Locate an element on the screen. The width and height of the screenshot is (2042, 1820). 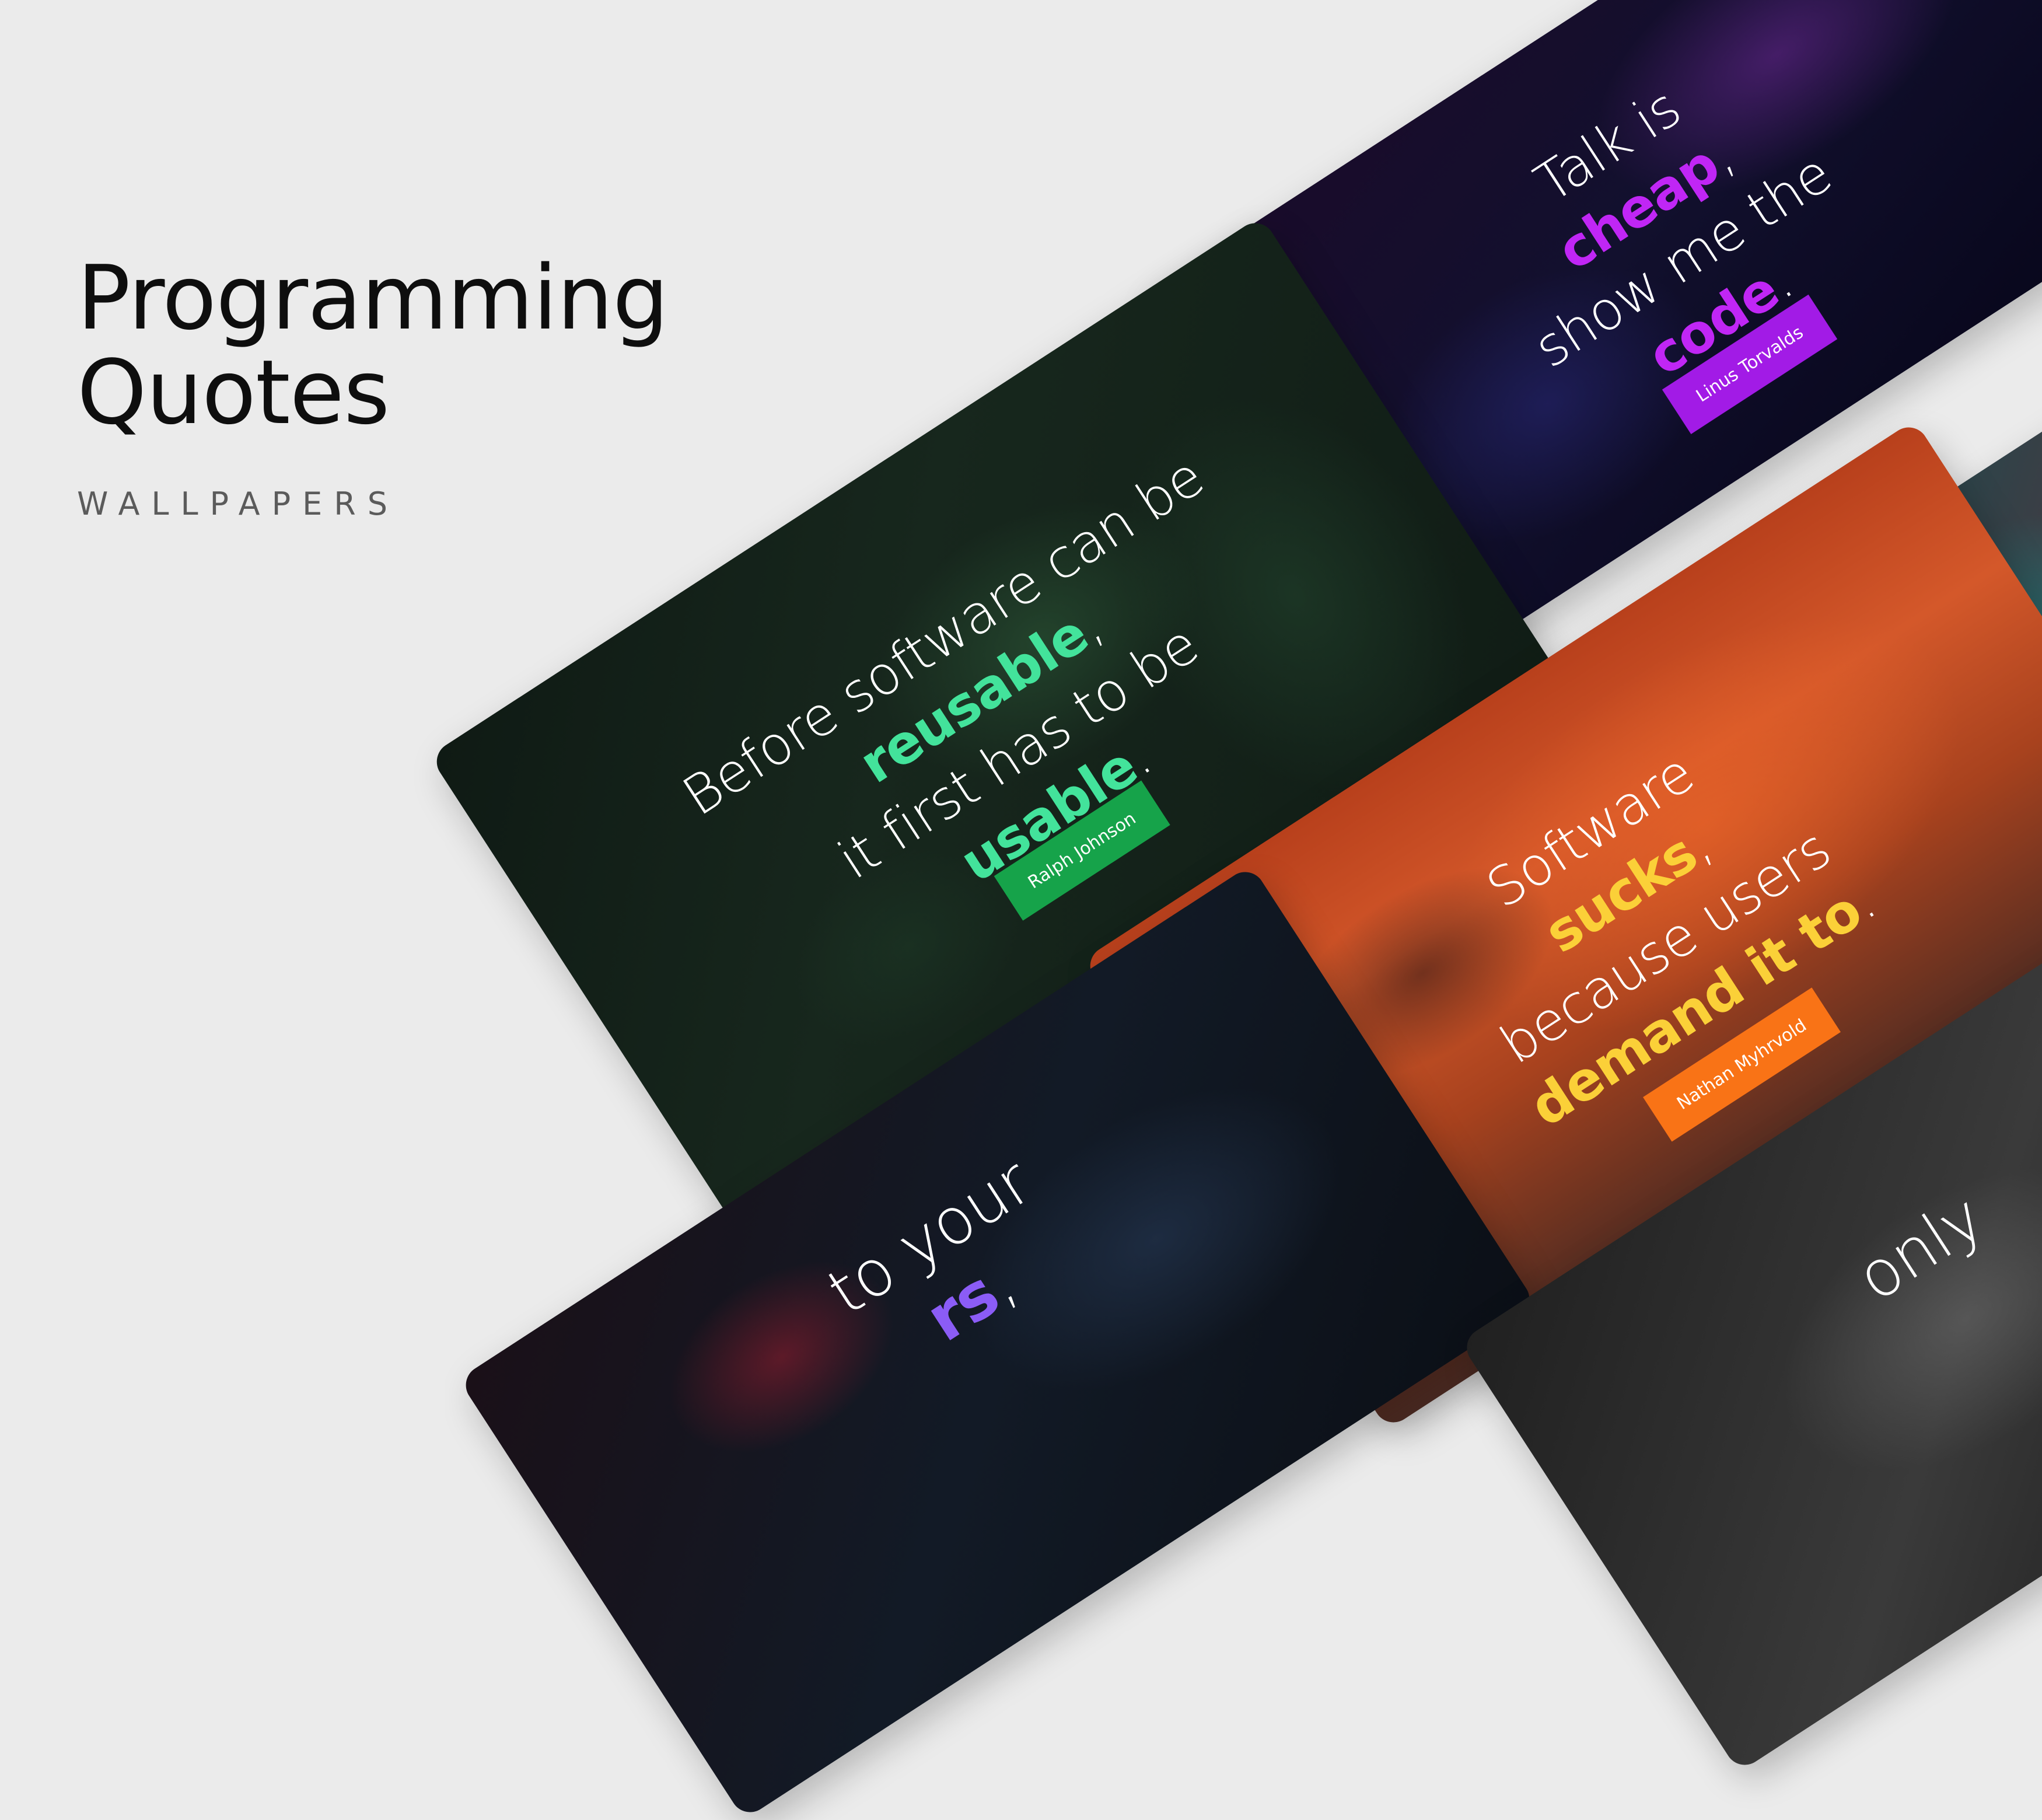
title-line-2: Quotes is located at coordinates (233, 392).